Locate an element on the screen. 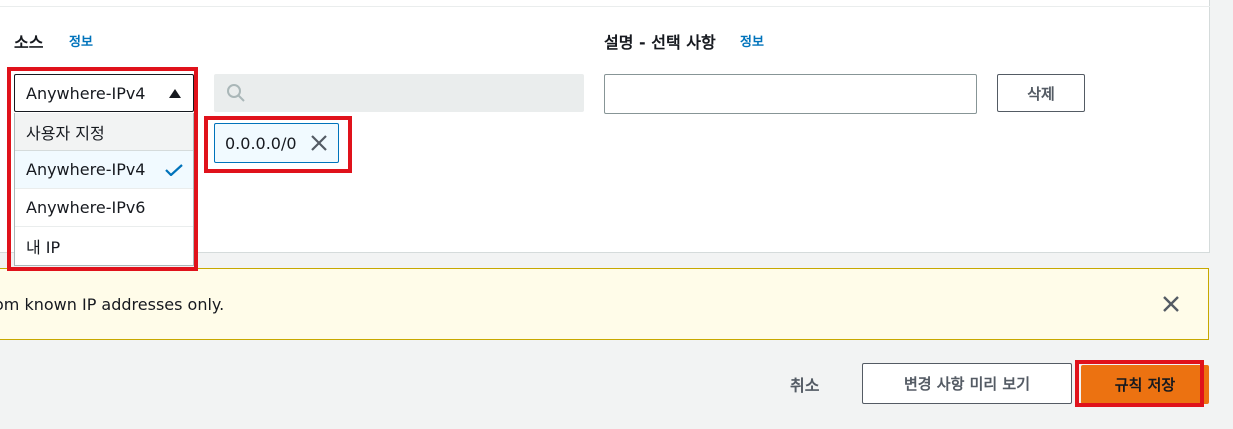 The image size is (1233, 429). option-custom: 사용자 지정 is located at coordinates (104, 132).